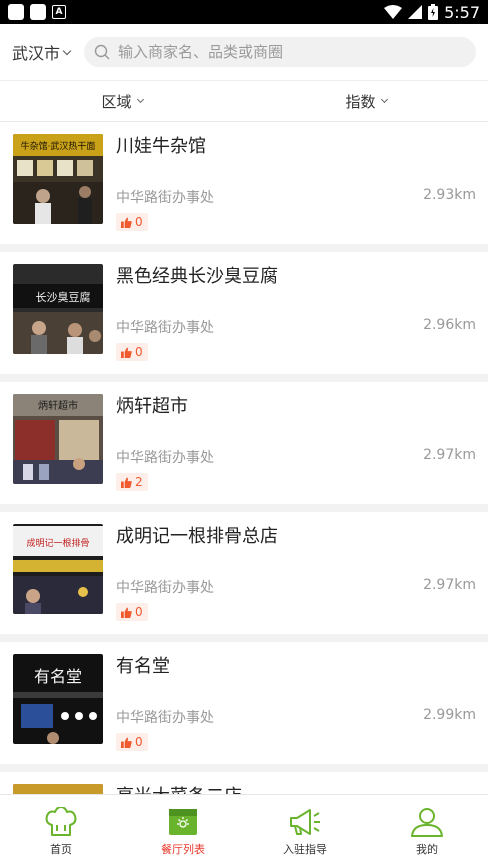 This screenshot has height=868, width=488. Describe the element at coordinates (58, 789) in the screenshot. I see `restaurant-photo` at that location.